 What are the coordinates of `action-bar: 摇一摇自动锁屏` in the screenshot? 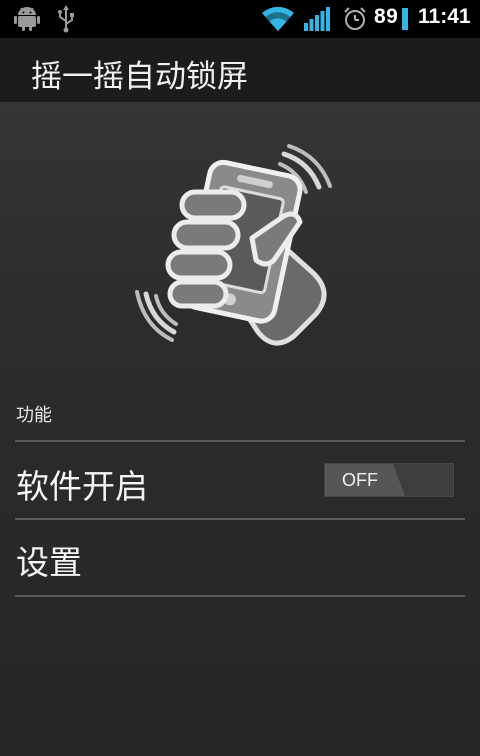 It's located at (240, 70).